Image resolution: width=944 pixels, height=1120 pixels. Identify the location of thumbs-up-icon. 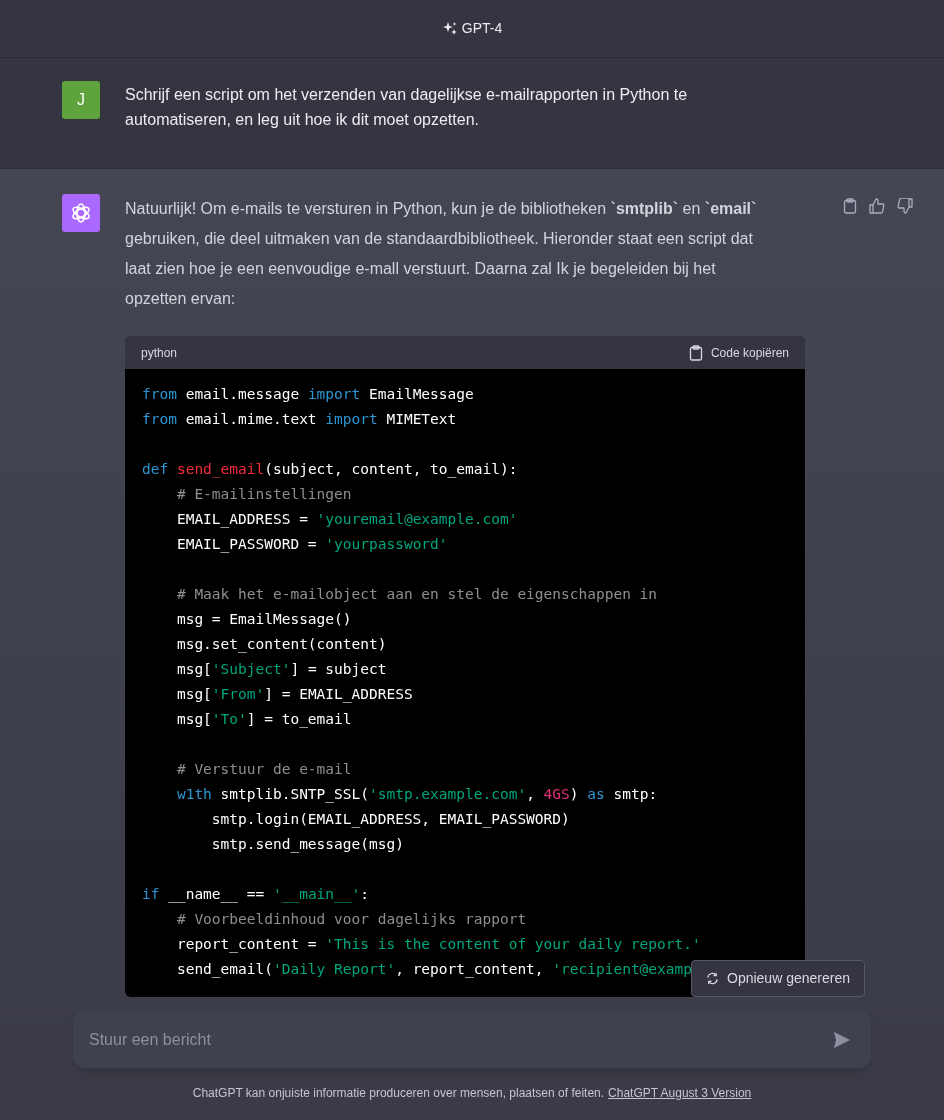
(877, 206).